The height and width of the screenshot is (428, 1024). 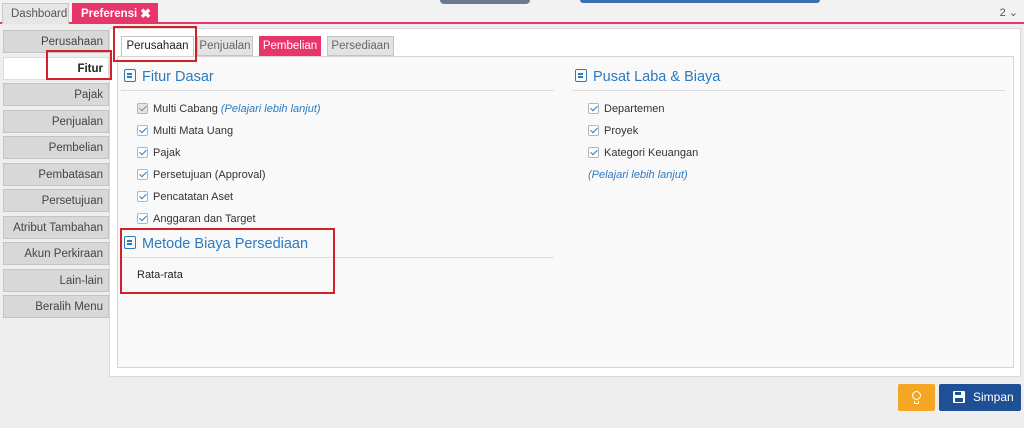 I want to click on tab-preferensi: Preferensi ✖, so click(x=115, y=13).